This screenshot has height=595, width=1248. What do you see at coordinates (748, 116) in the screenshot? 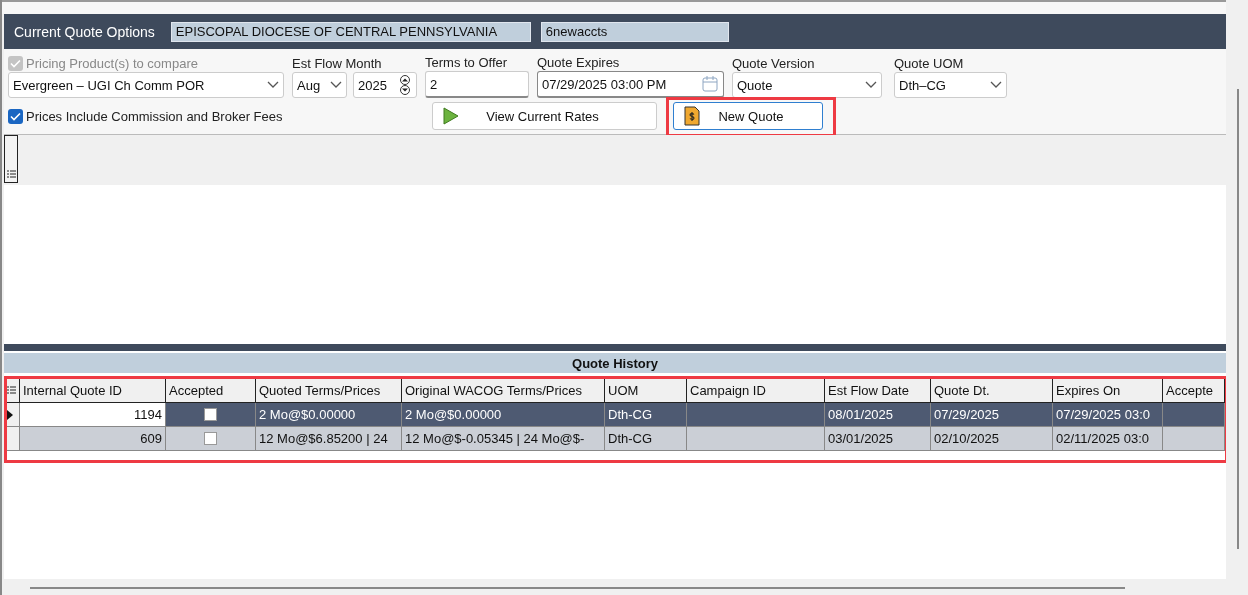
I see `action-button: New Quote` at bounding box center [748, 116].